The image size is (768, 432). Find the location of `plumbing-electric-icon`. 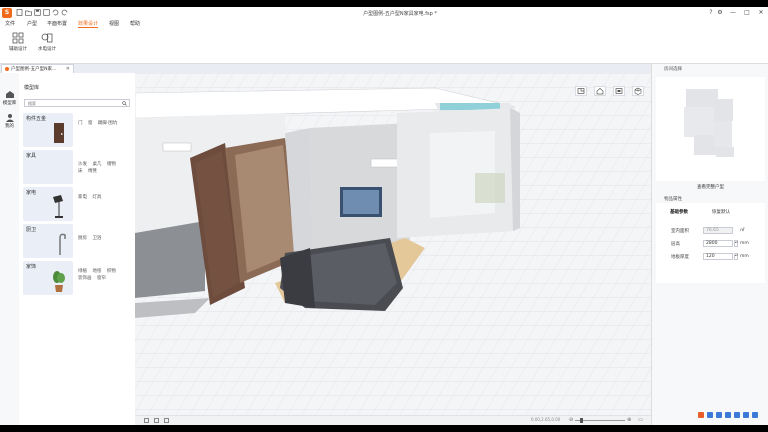

plumbing-electric-icon is located at coordinates (47, 38).